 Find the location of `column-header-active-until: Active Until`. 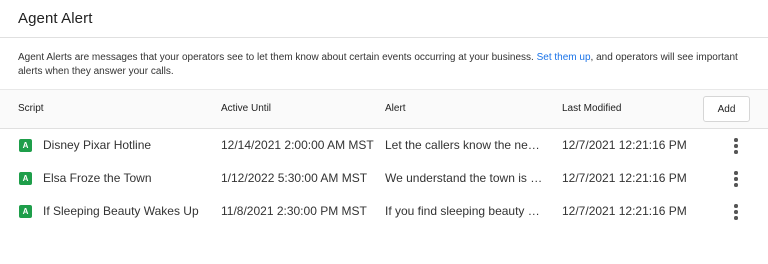

column-header-active-until: Active Until is located at coordinates (246, 109).